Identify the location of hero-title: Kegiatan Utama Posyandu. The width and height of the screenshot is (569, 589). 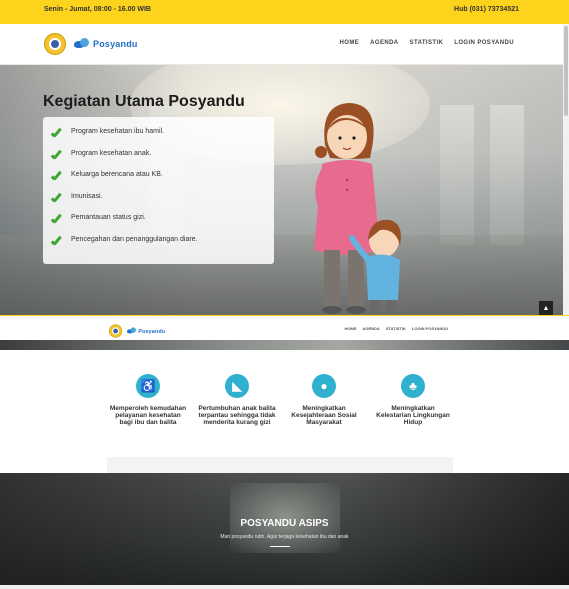
(144, 101).